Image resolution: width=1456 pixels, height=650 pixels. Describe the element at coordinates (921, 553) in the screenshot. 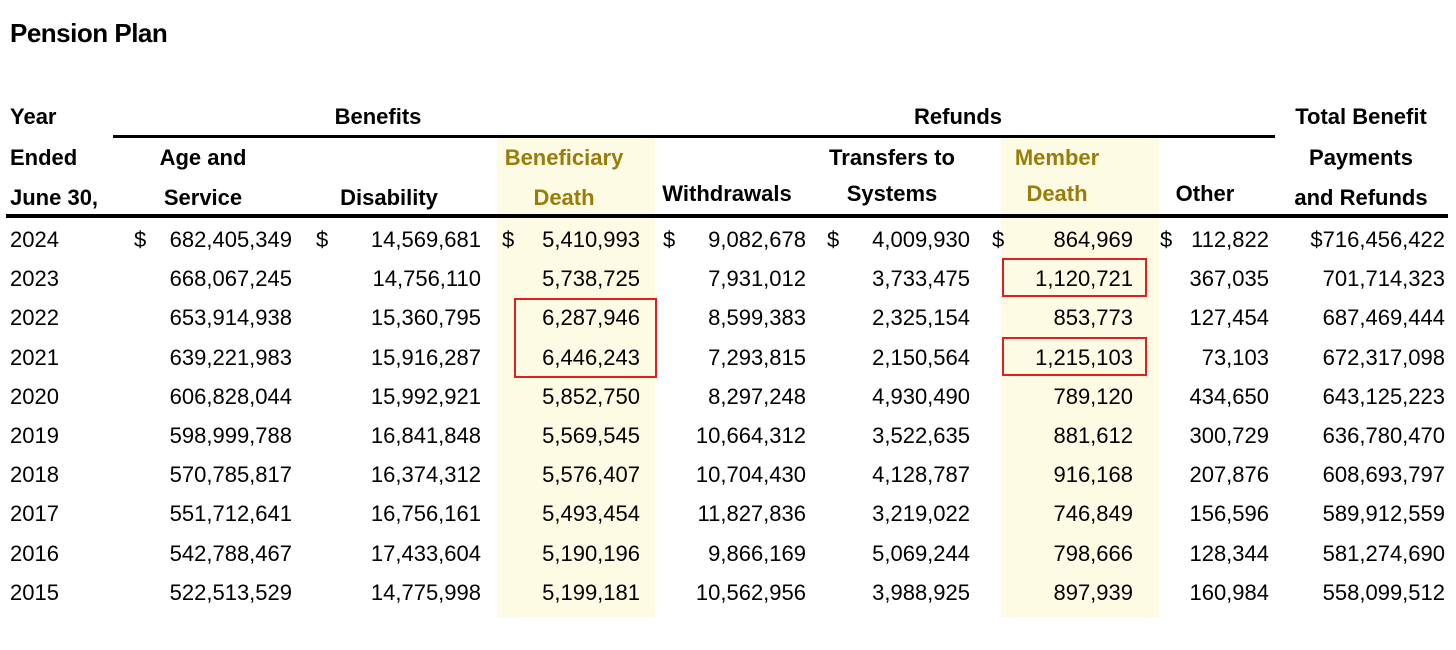

I see `transfers-cell: 5,069,244` at that location.